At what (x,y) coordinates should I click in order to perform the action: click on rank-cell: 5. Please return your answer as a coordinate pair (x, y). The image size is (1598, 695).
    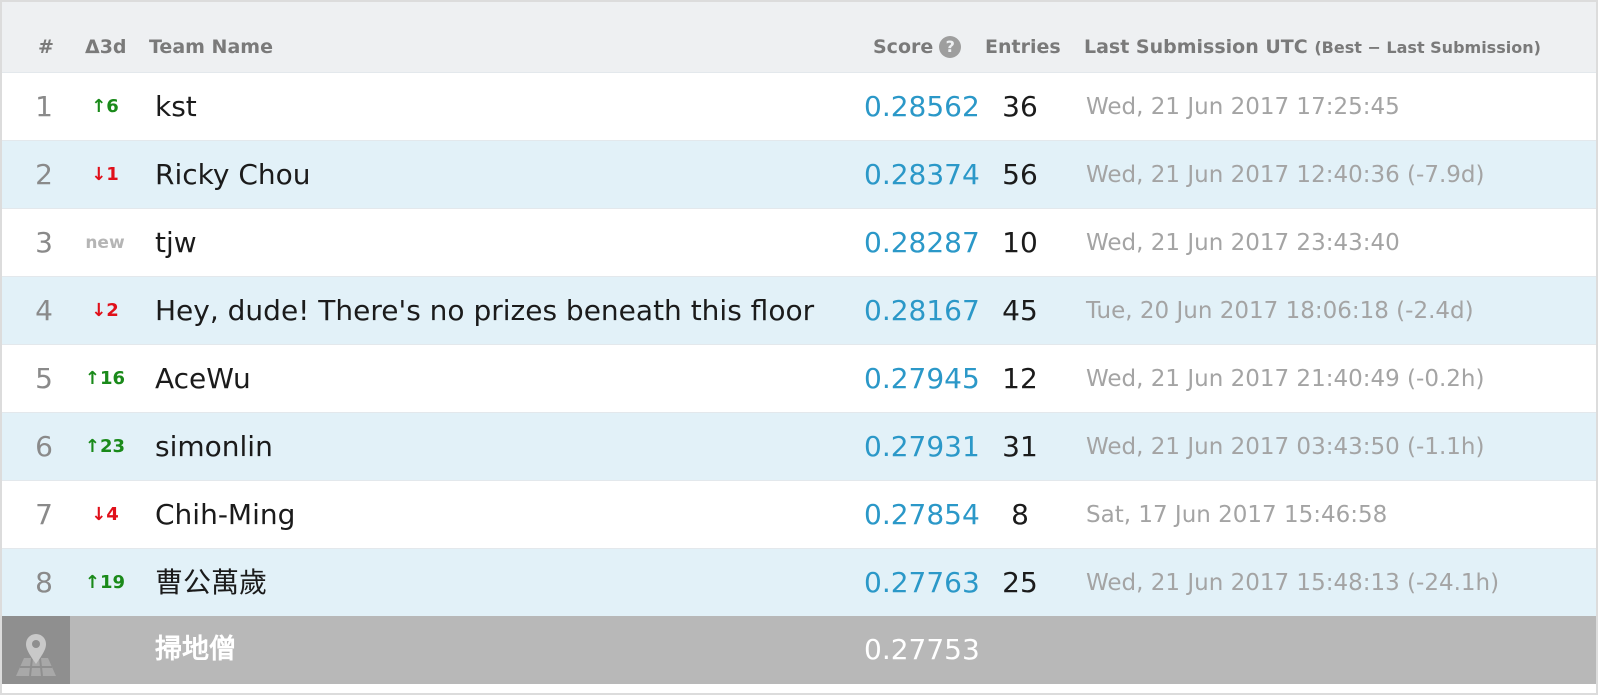
    Looking at the image, I should click on (44, 378).